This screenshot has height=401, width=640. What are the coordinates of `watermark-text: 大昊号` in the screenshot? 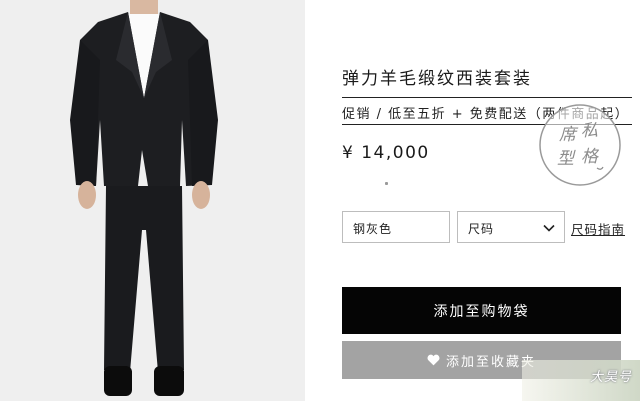 It's located at (610, 377).